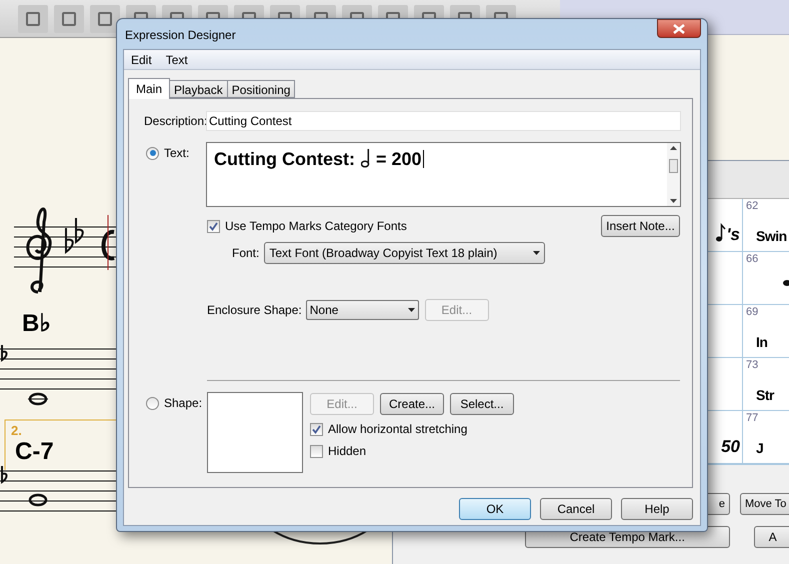  Describe the element at coordinates (765, 395) in the screenshot. I see `tempo-text: Str` at that location.